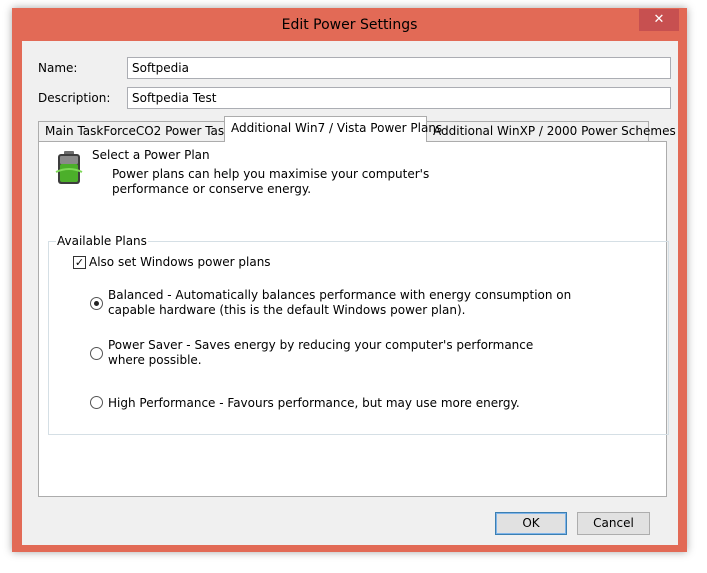 This screenshot has height=573, width=707. What do you see at coordinates (180, 262) in the screenshot?
I see `also-set-windows-power-plans-label: Also set Windows power plans` at bounding box center [180, 262].